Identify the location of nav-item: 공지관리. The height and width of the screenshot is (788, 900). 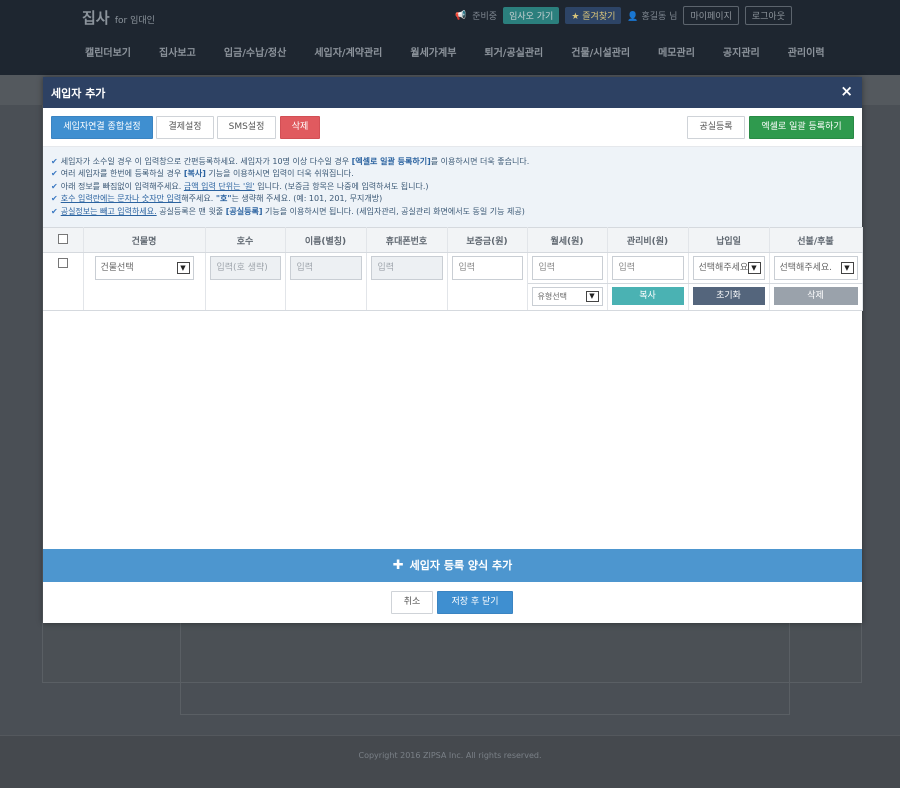
(741, 51).